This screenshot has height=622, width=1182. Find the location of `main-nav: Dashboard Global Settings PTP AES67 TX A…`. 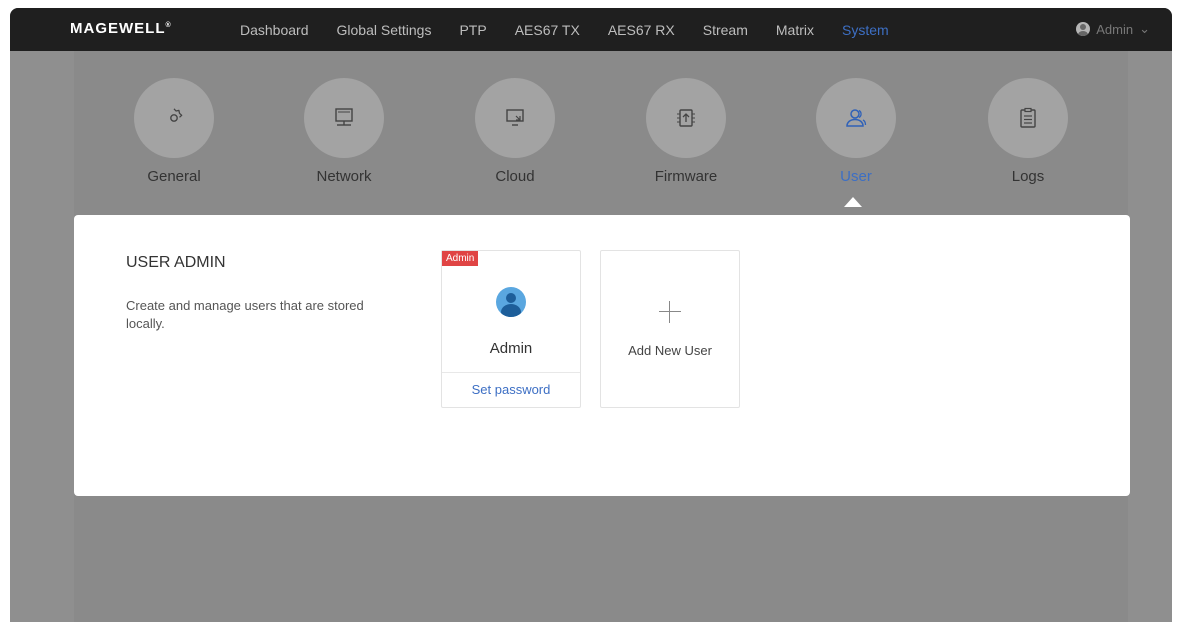

main-nav: Dashboard Global Settings PTP AES67 TX A… is located at coordinates (564, 29).